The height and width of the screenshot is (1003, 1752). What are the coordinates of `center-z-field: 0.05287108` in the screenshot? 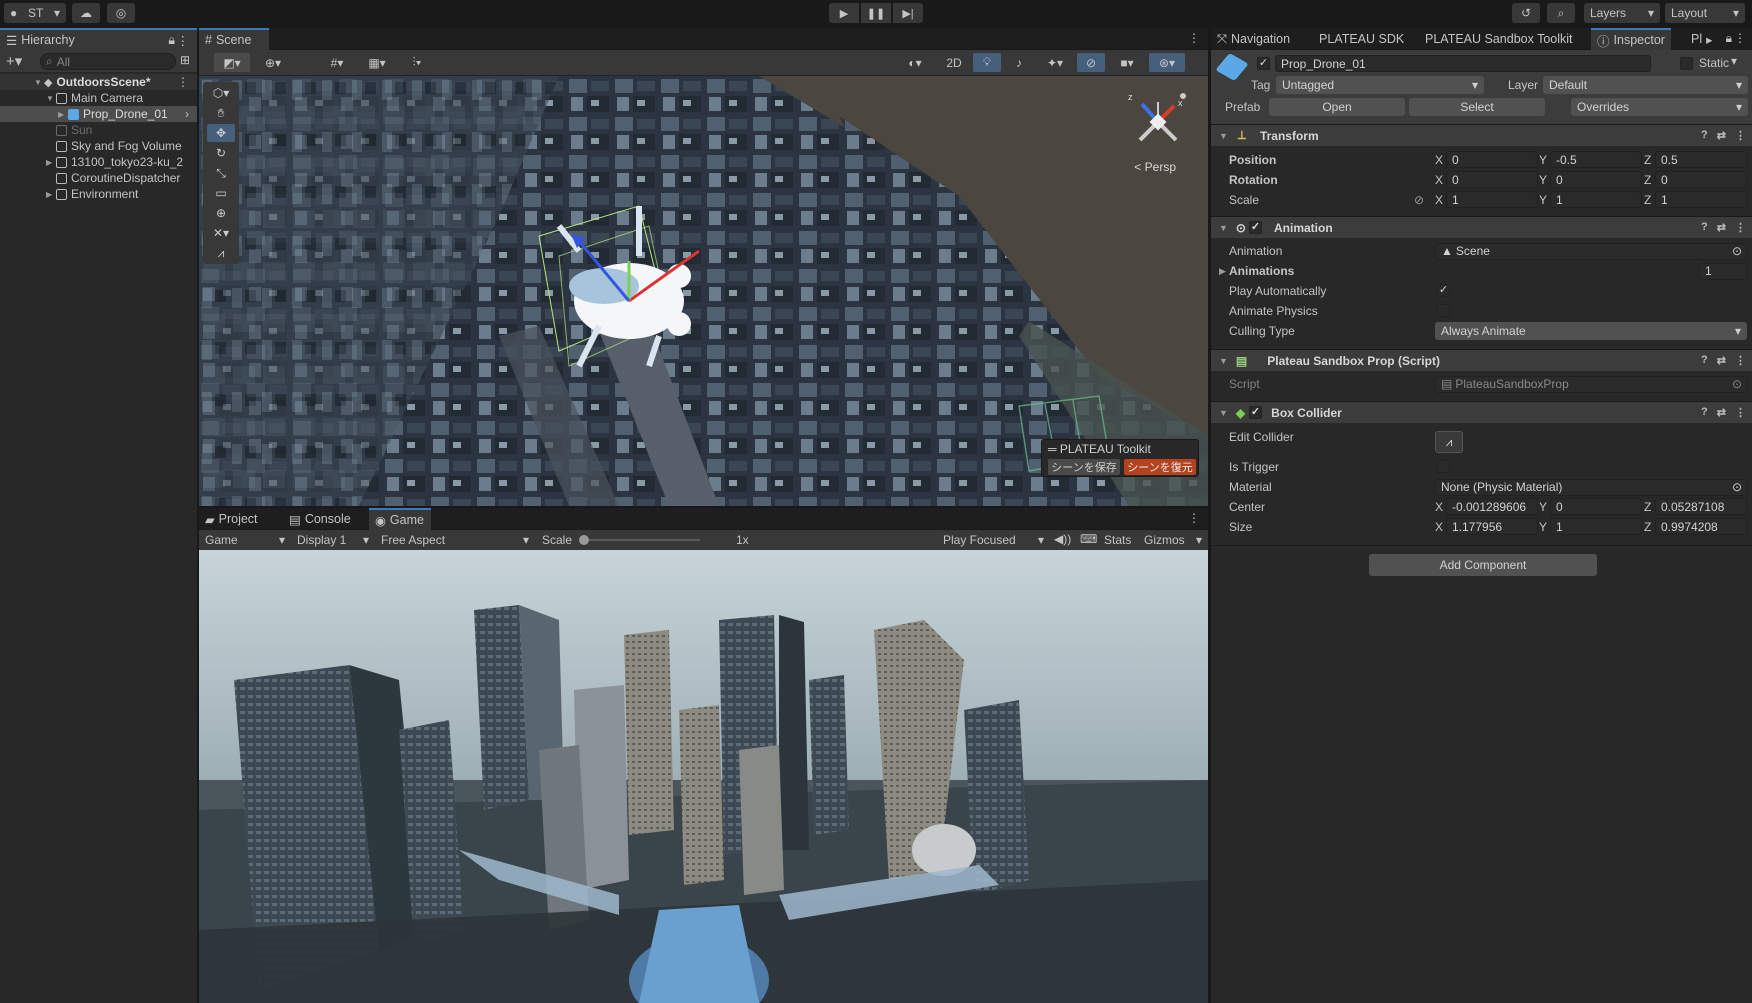 It's located at (1701, 506).